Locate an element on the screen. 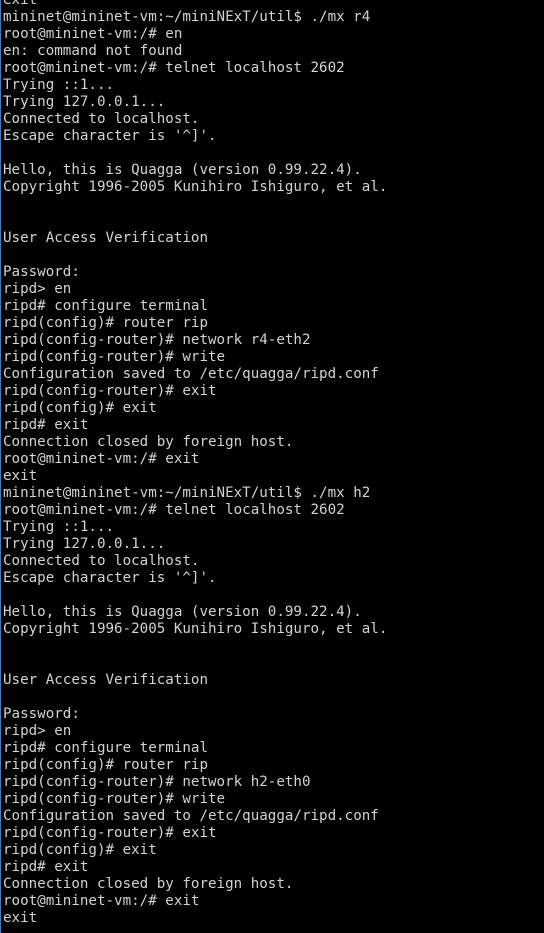 The image size is (544, 933). terminal-line: root@mininet-vm:/# en is located at coordinates (93, 34).